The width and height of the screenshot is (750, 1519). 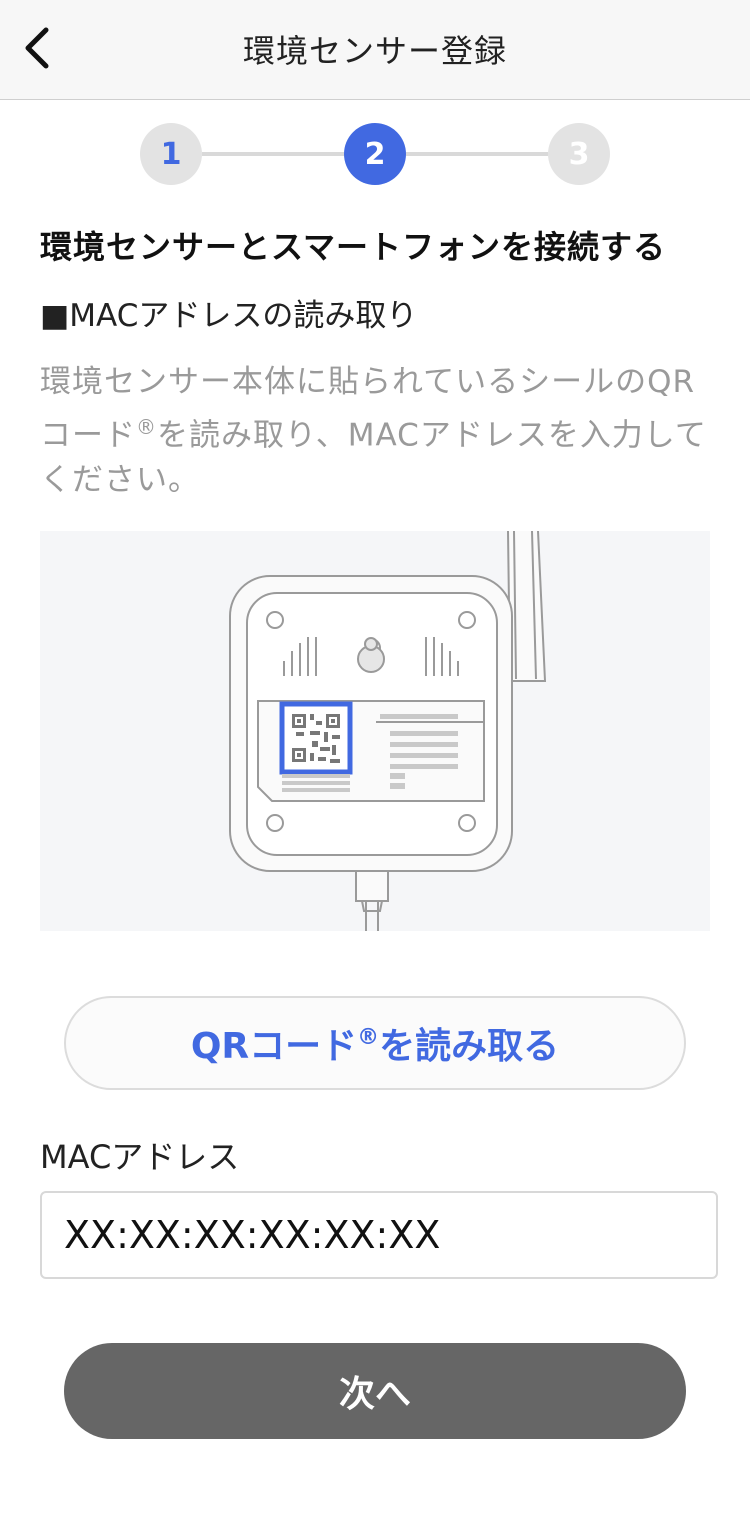 I want to click on scan-qr-button: QRコード ® を読み取る, so click(x=375, y=1043).